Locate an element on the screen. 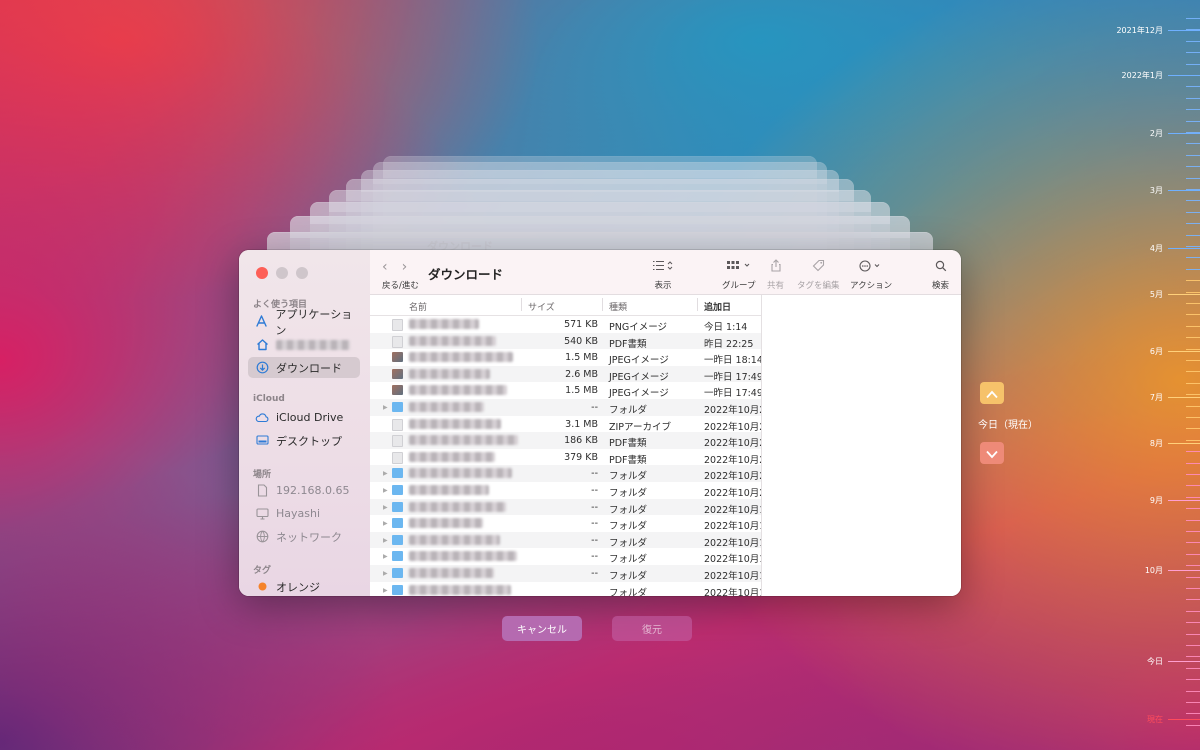  file-kind: ZIPアーカイブ is located at coordinates (640, 427).